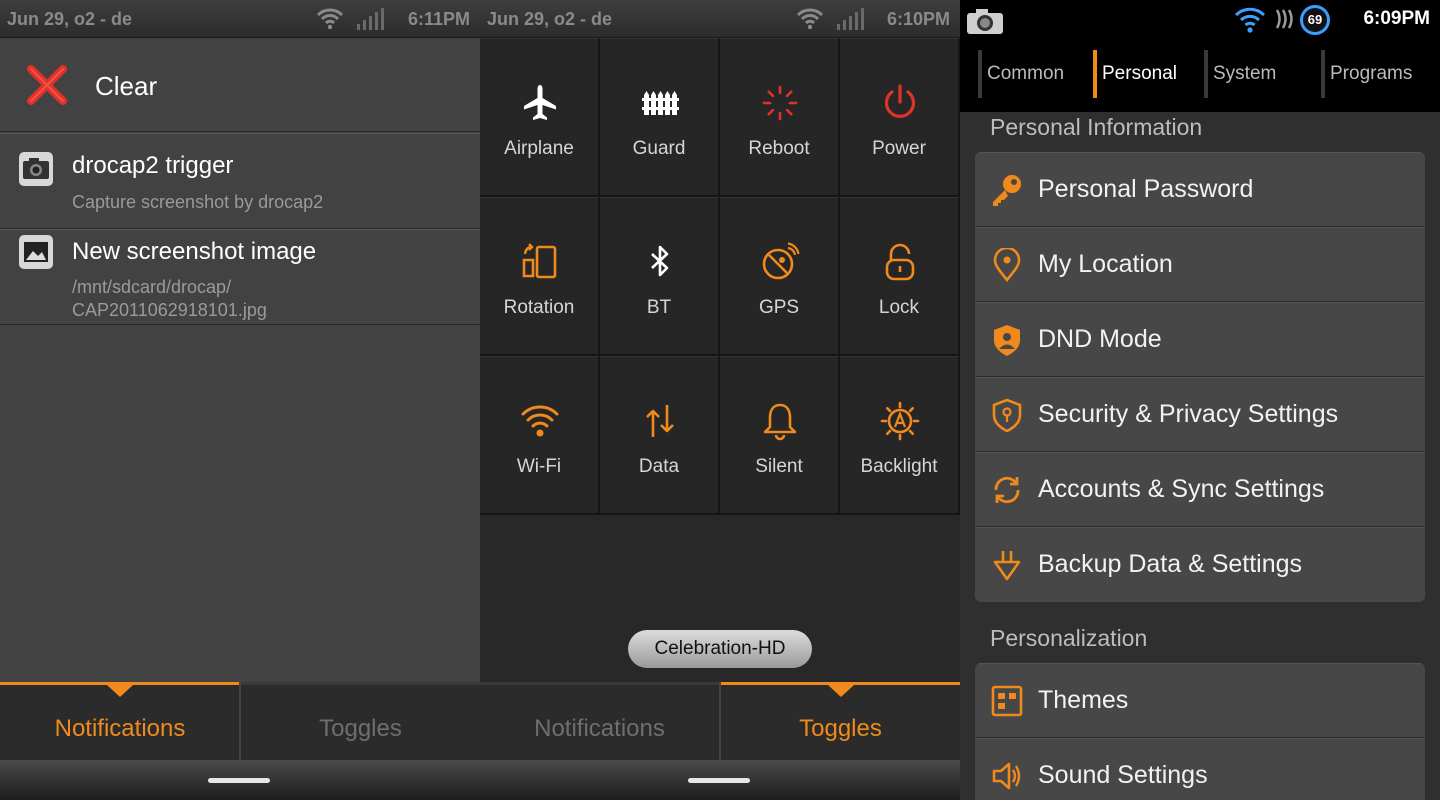 The image size is (1440, 800). I want to click on tab-label: Toggles, so click(840, 728).